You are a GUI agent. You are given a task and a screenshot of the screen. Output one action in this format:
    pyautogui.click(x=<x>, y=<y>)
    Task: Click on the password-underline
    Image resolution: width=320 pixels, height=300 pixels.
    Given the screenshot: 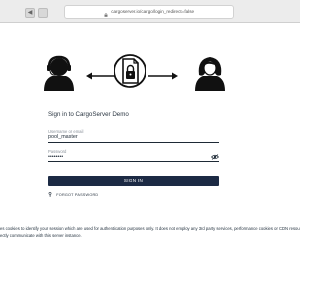 What is the action you would take?
    pyautogui.click(x=133, y=161)
    